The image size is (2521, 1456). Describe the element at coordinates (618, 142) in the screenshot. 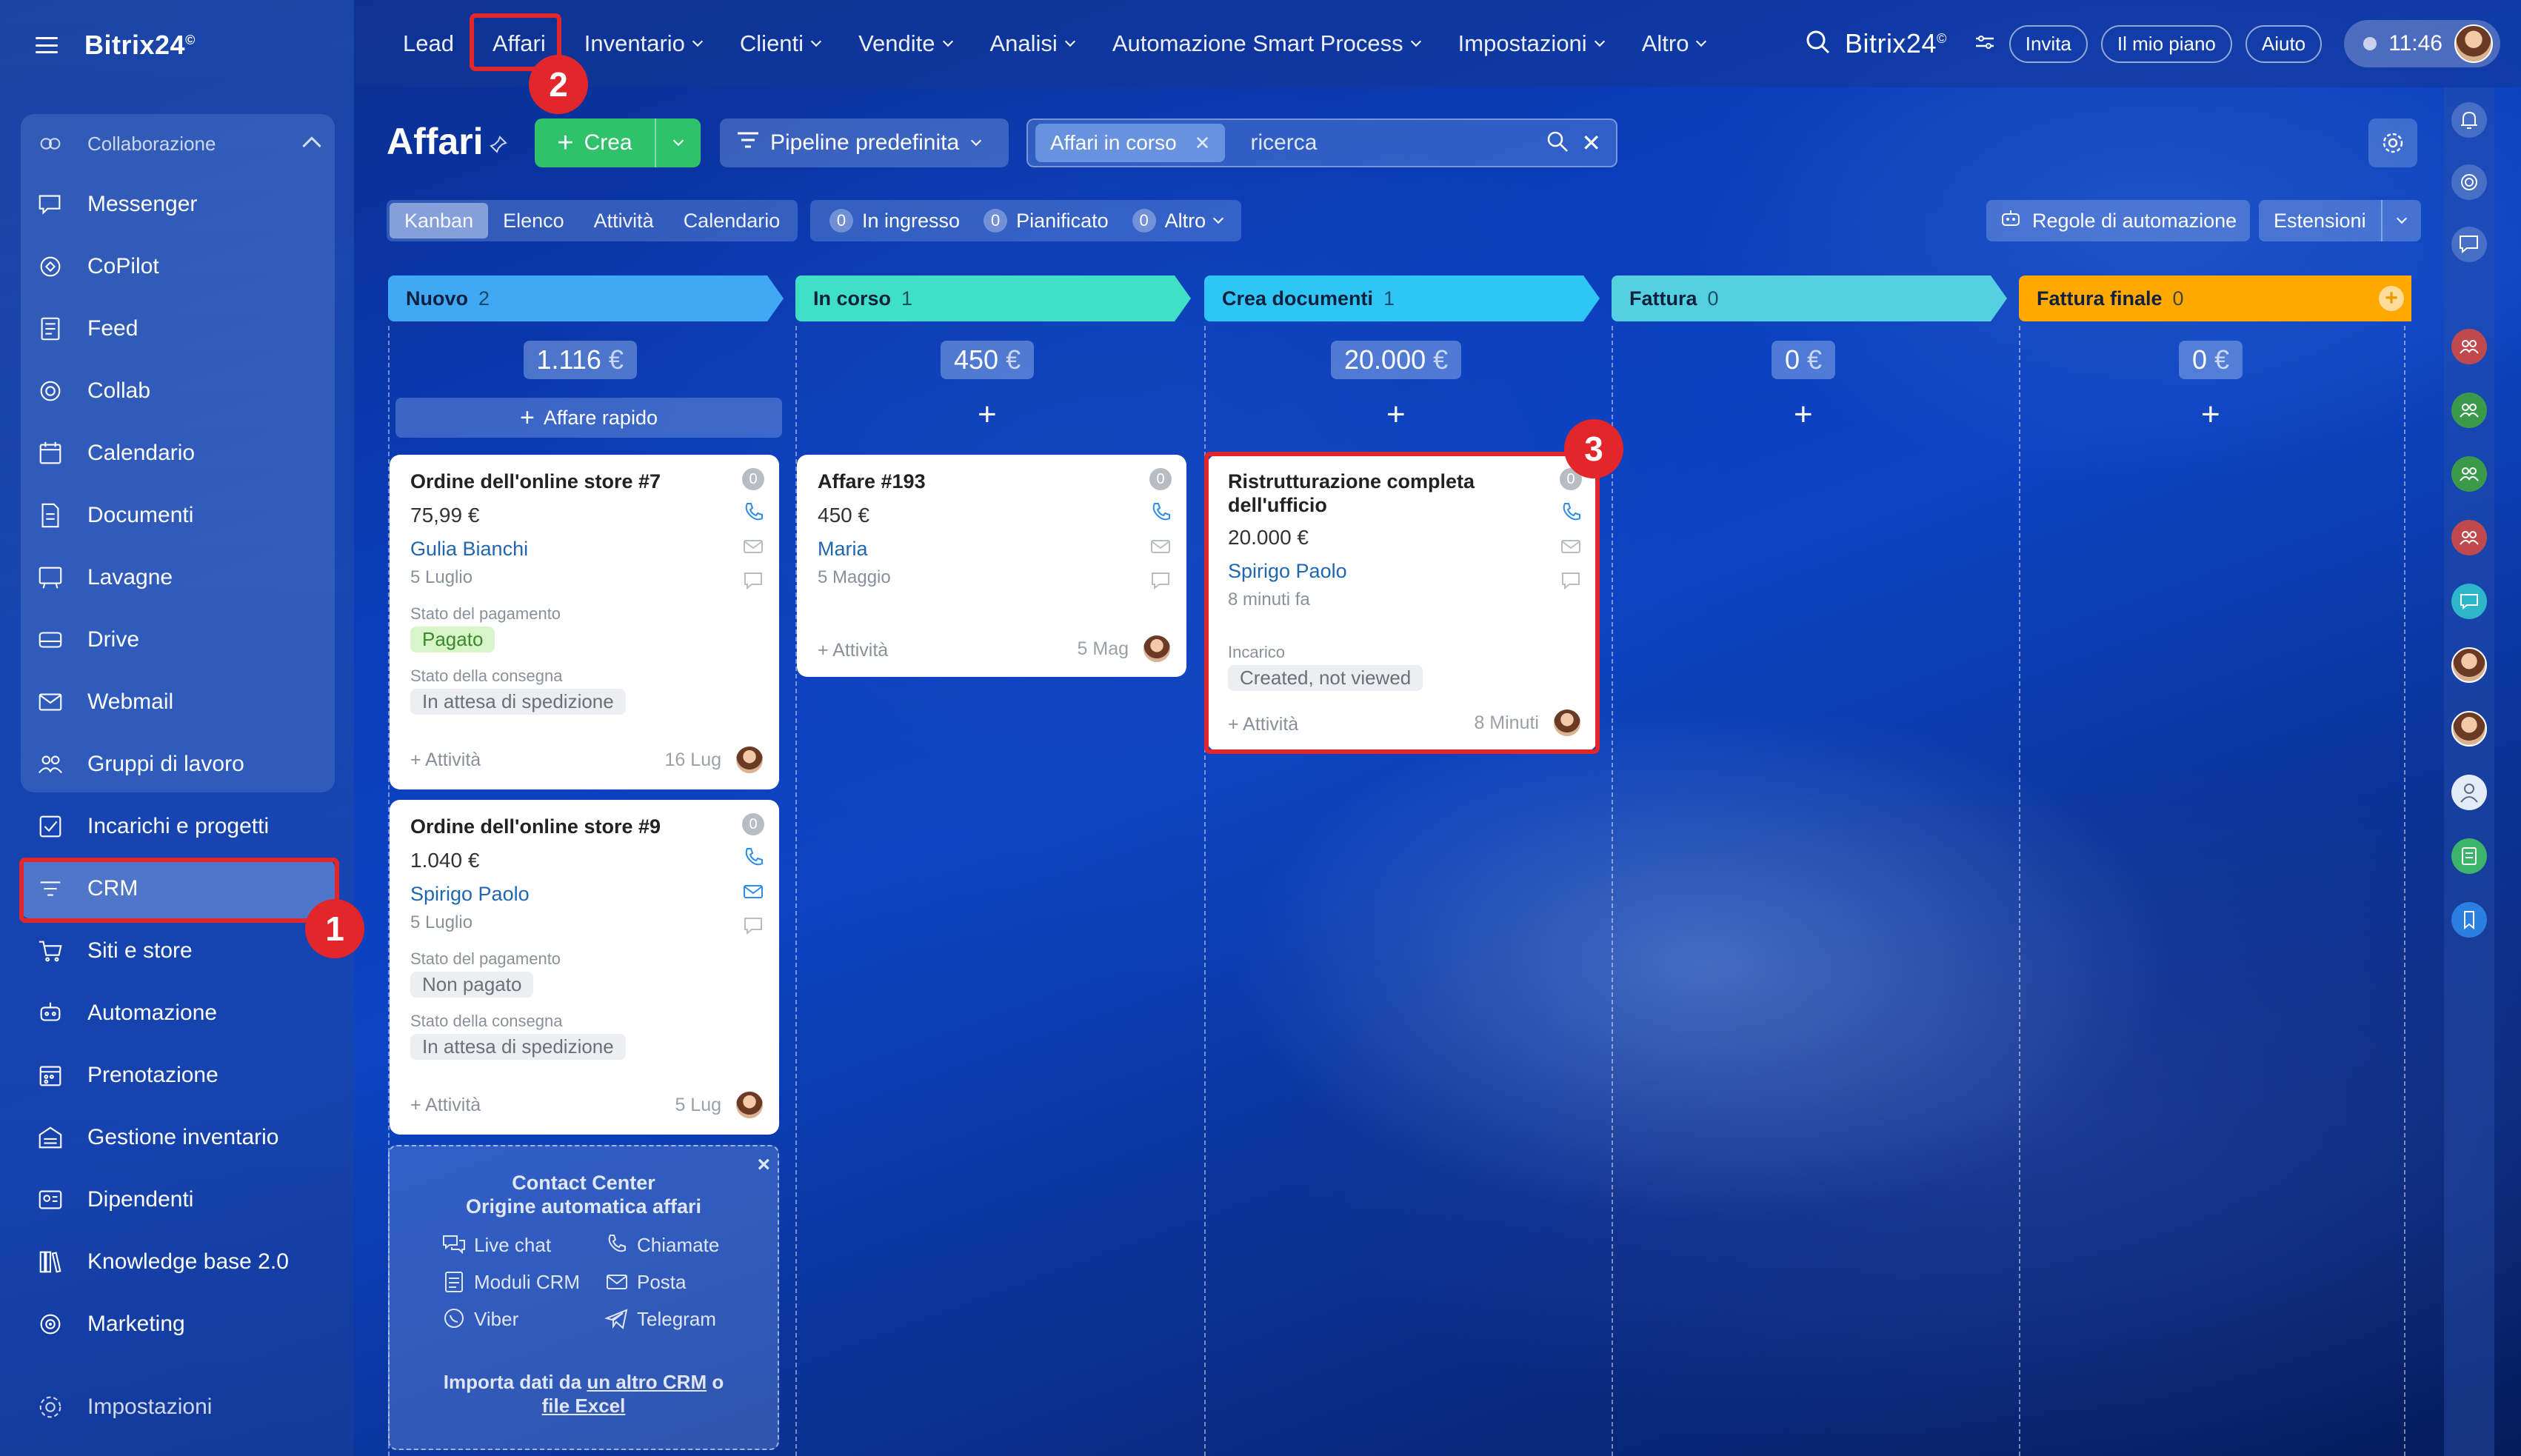

I see `create-button: + Crea` at that location.